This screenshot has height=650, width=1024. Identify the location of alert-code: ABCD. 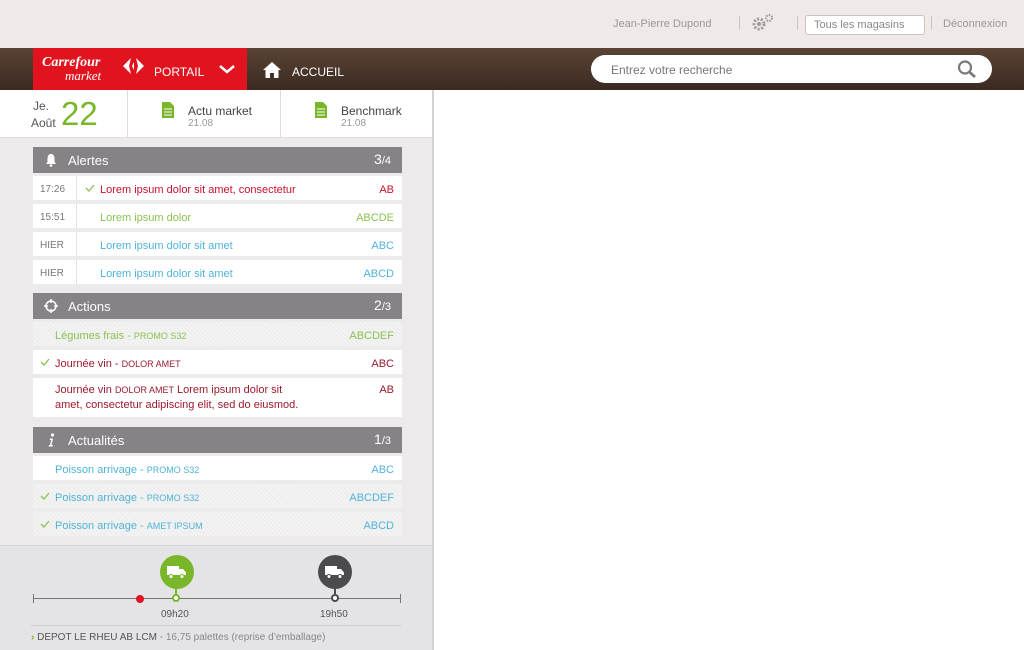
(378, 274).